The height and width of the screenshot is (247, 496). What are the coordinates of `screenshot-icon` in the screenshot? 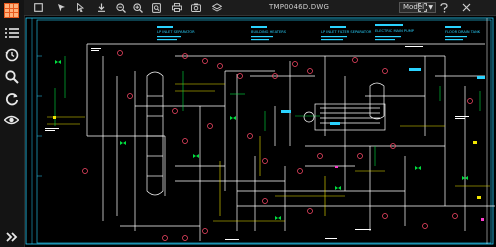 It's located at (195, 7).